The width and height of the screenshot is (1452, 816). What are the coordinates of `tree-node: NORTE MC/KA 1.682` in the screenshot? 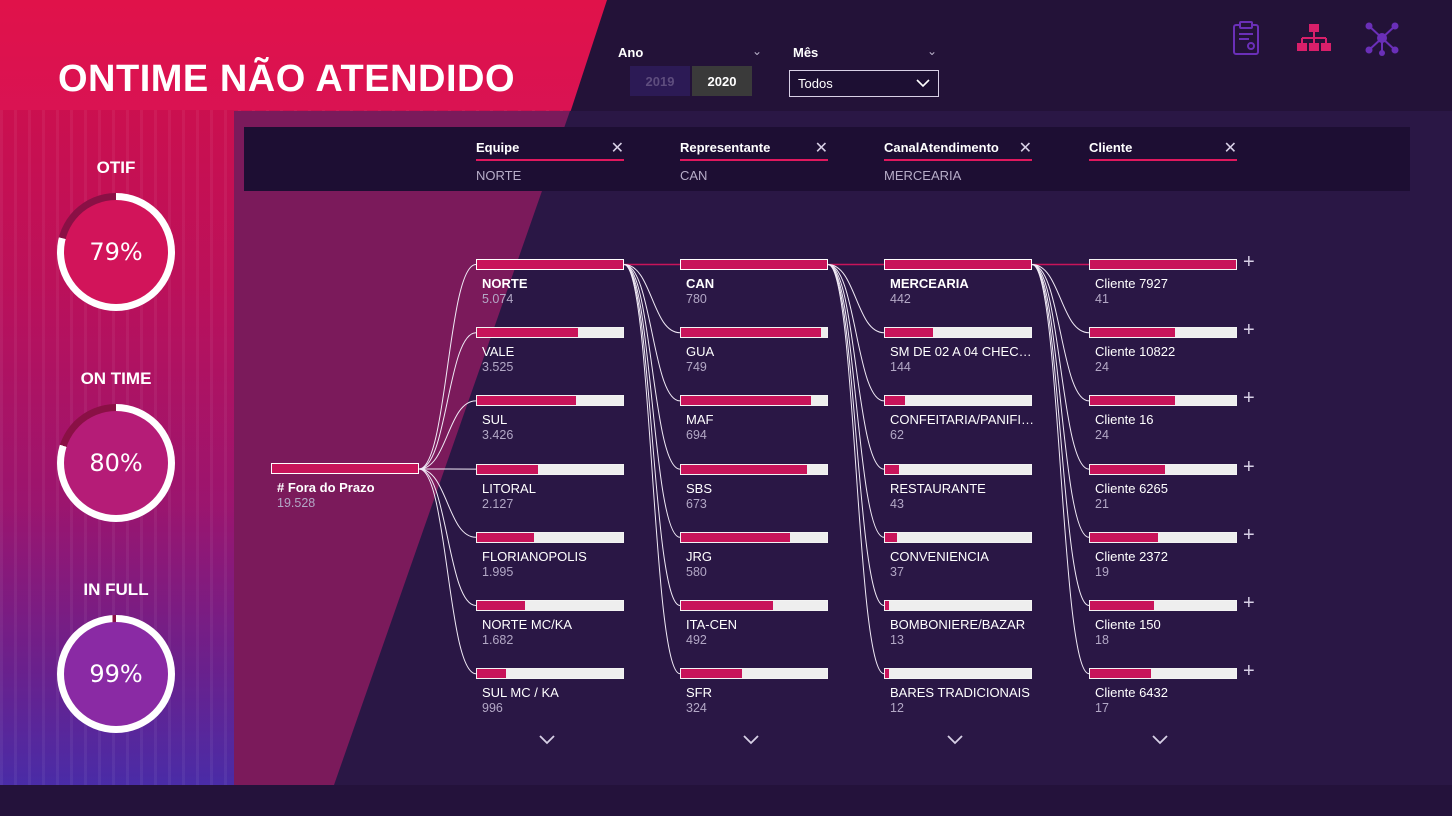 It's located at (550, 623).